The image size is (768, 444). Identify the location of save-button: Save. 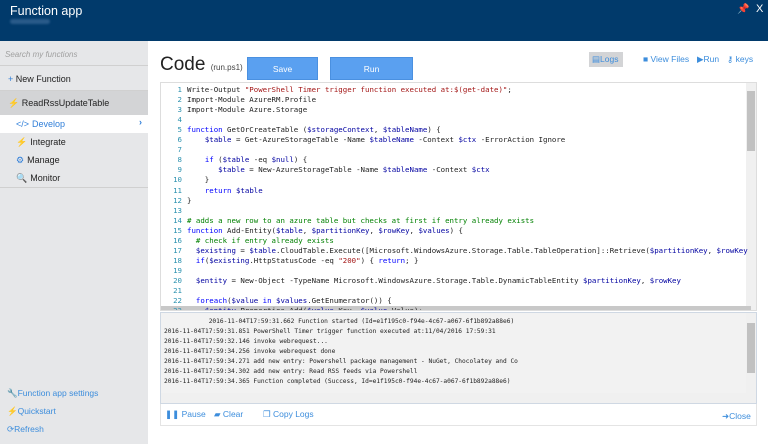
(282, 68).